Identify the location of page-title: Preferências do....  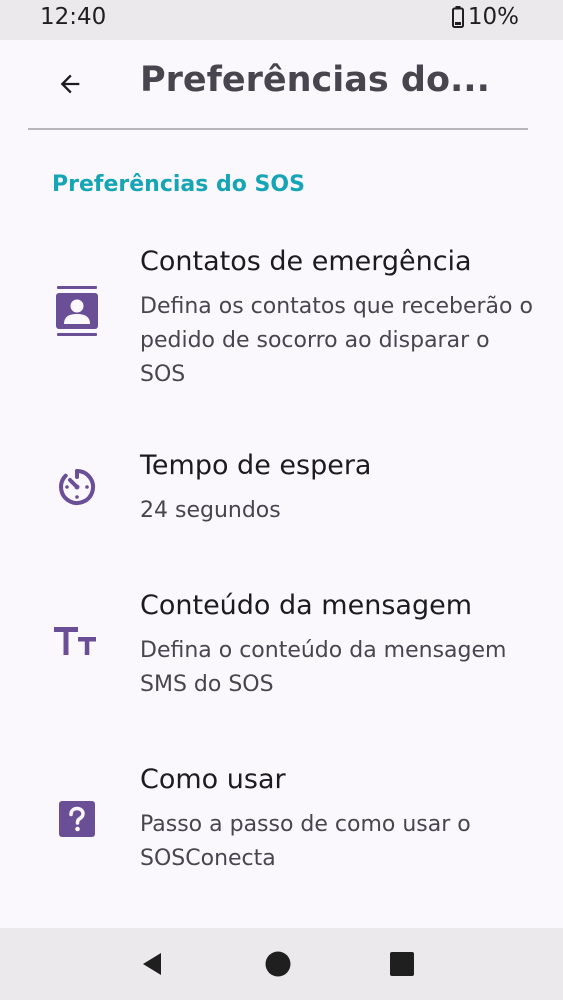
(315, 80).